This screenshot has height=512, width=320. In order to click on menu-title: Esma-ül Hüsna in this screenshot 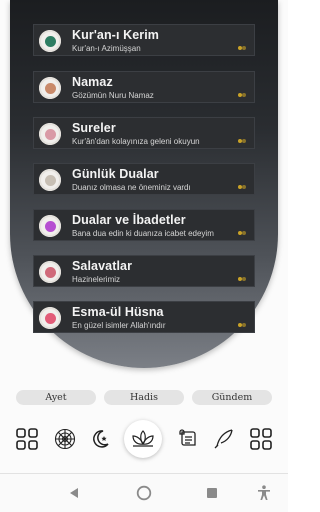, I will do `click(118, 312)`.